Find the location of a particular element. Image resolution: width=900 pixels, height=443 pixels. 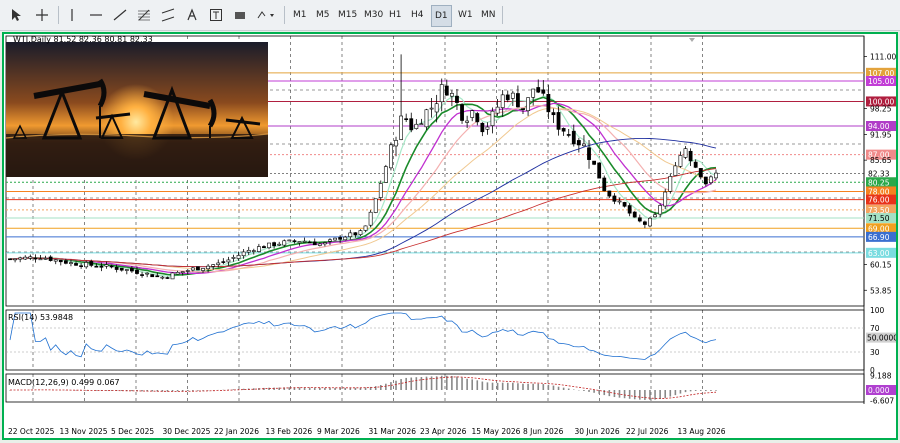

fibonacci-icon is located at coordinates (144, 15).